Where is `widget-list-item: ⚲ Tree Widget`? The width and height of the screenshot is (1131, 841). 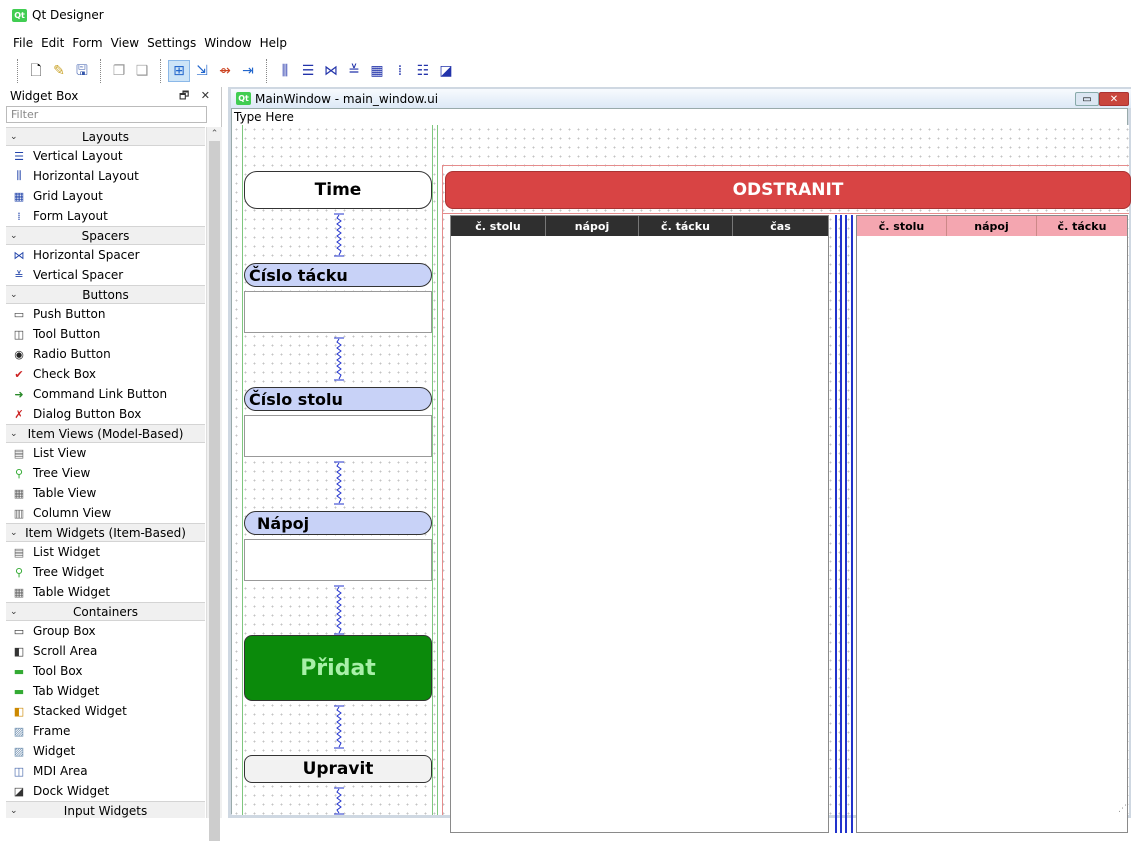
widget-list-item: ⚲ Tree Widget is located at coordinates (105, 572).